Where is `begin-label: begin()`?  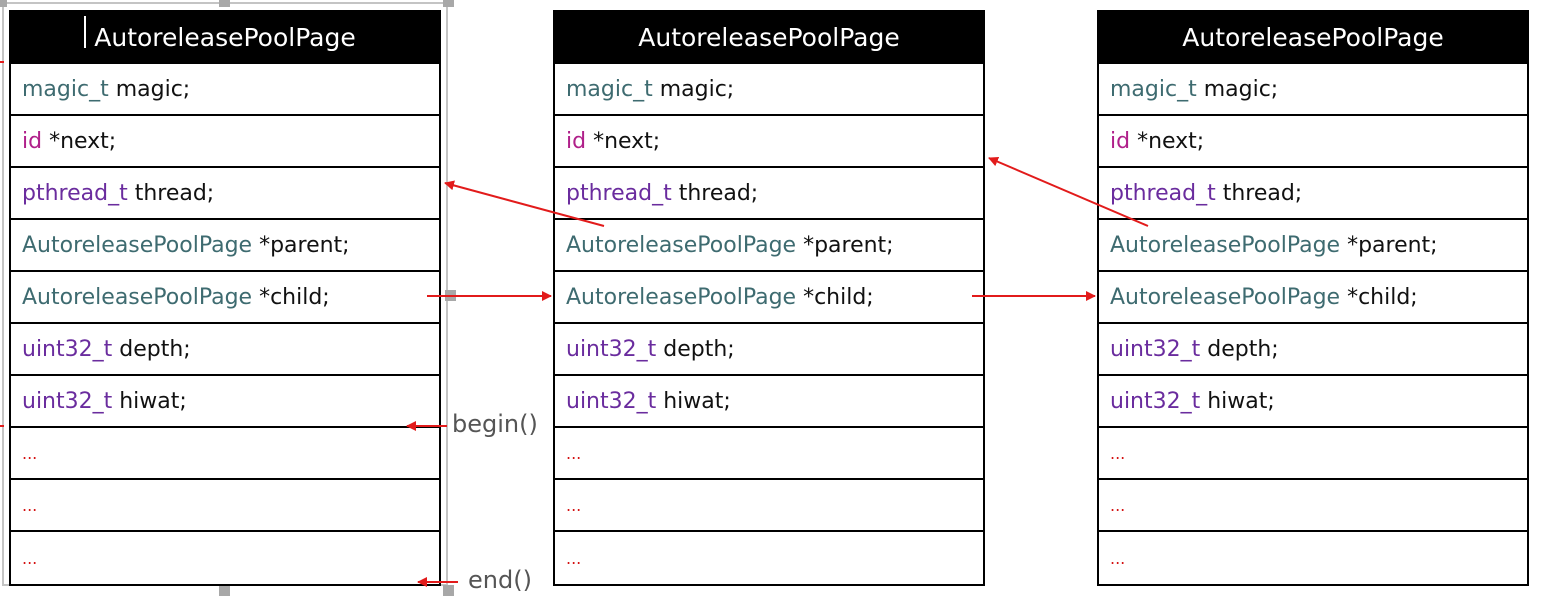 begin-label: begin() is located at coordinates (495, 424).